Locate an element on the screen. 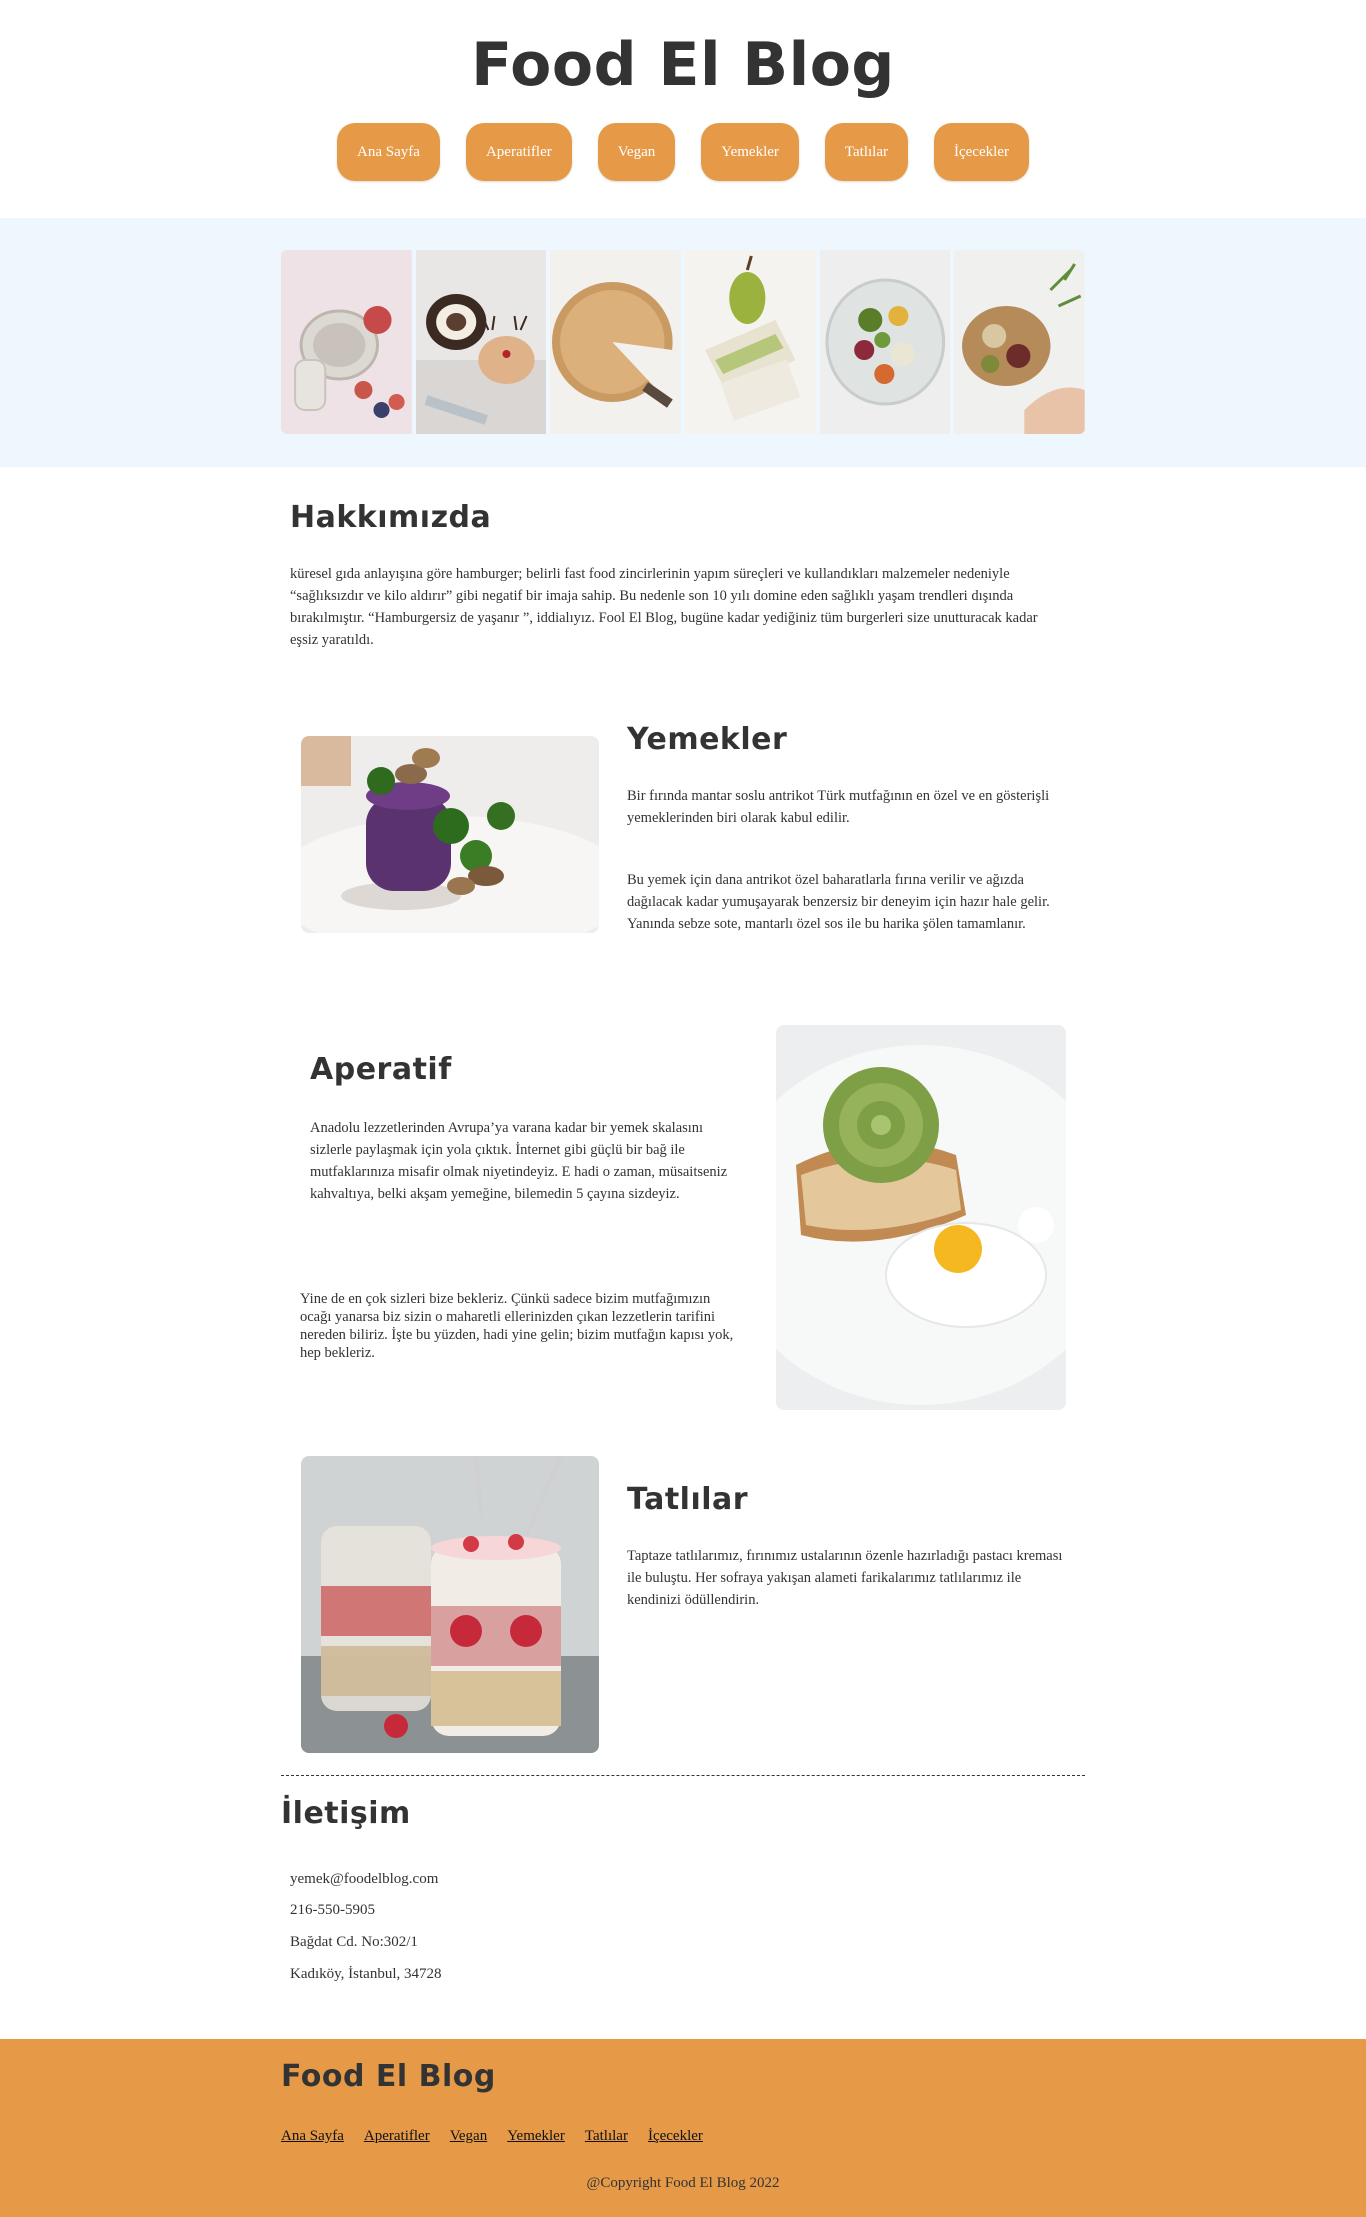 Image resolution: width=1366 pixels, height=2217 pixels. contact-address-line-2: Kadıköy, İstanbul, 34728 is located at coordinates (366, 1974).